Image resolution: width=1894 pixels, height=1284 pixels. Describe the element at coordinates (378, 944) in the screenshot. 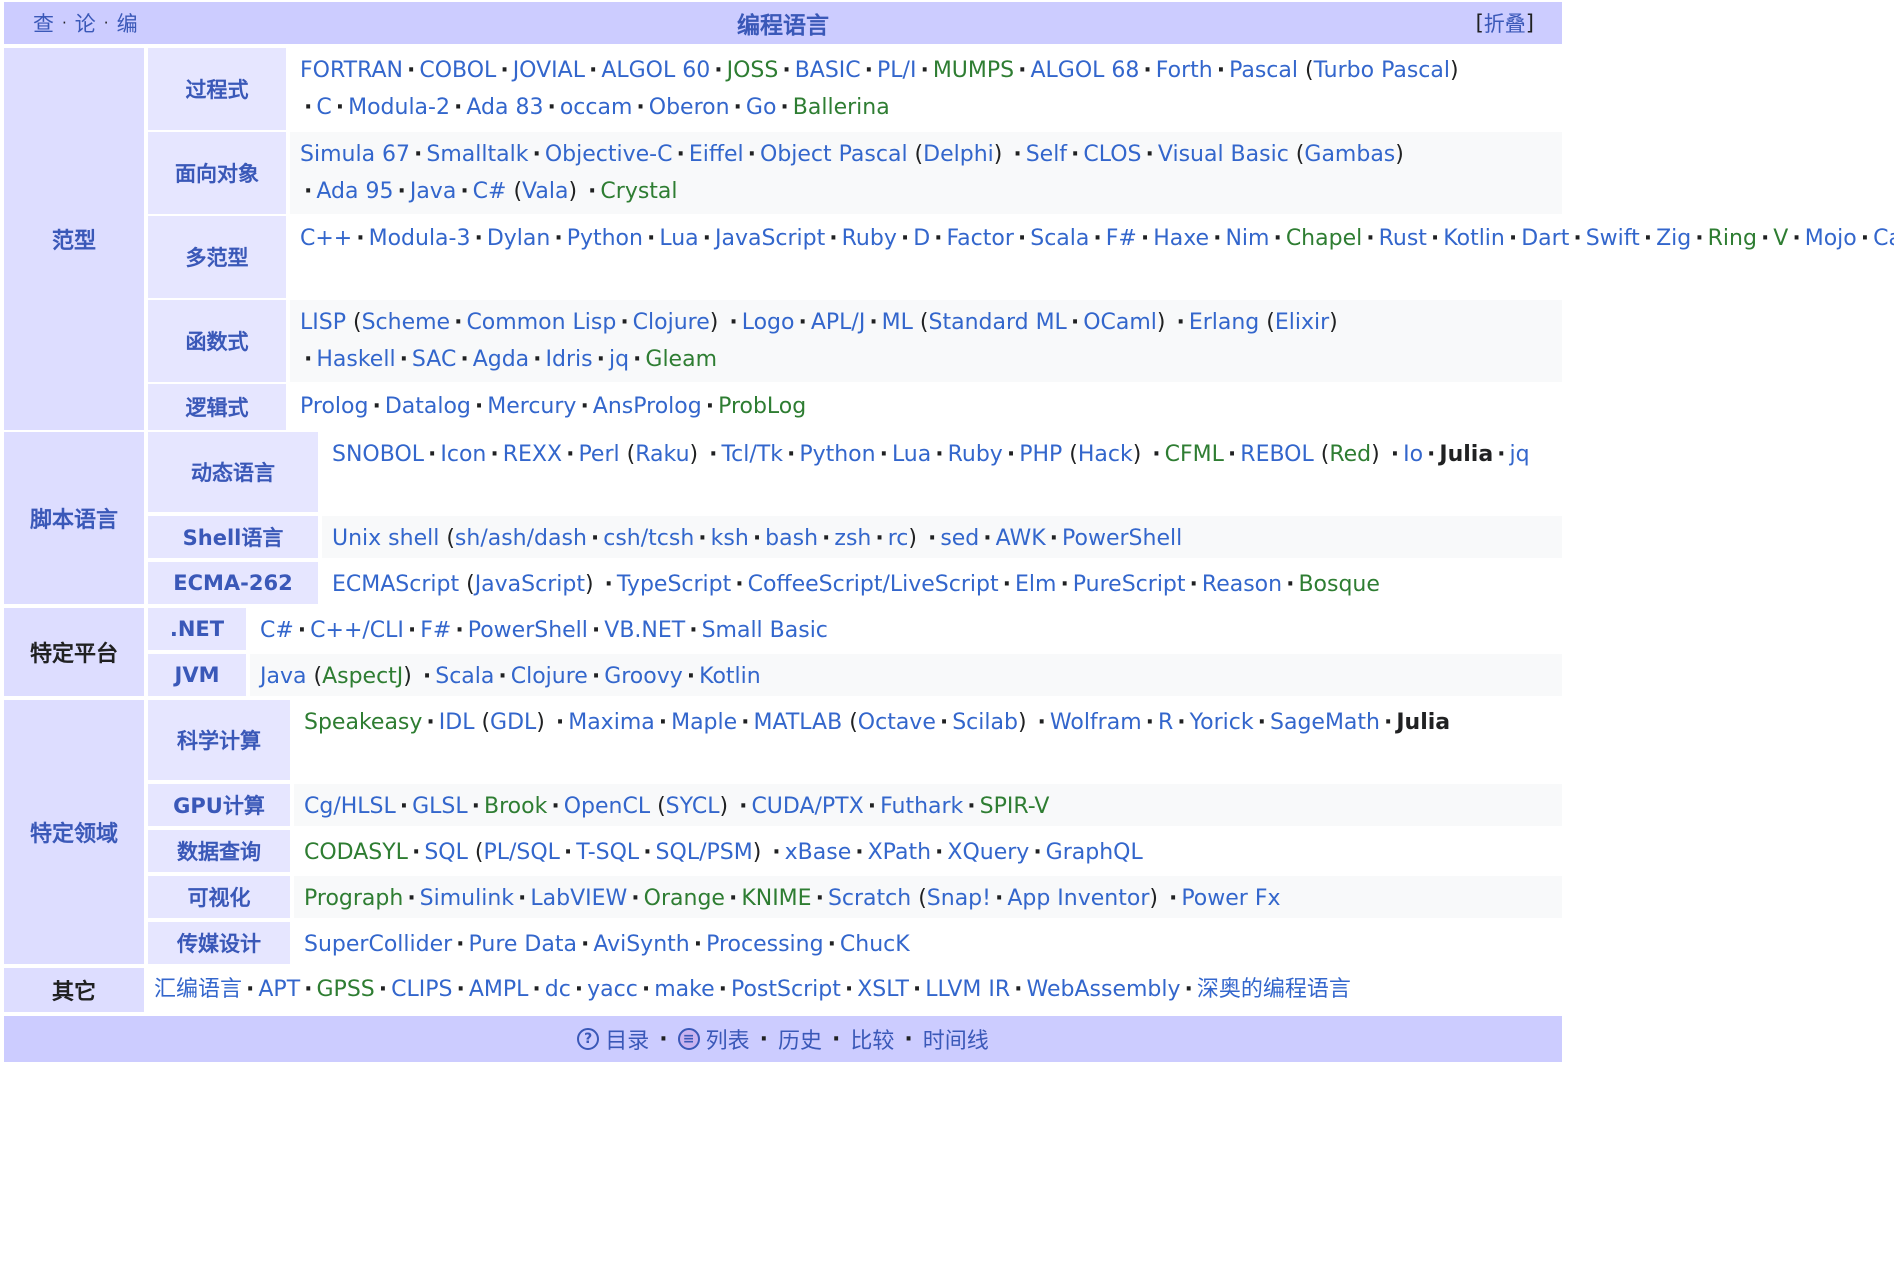

I see `language-link: SuperCollider` at that location.